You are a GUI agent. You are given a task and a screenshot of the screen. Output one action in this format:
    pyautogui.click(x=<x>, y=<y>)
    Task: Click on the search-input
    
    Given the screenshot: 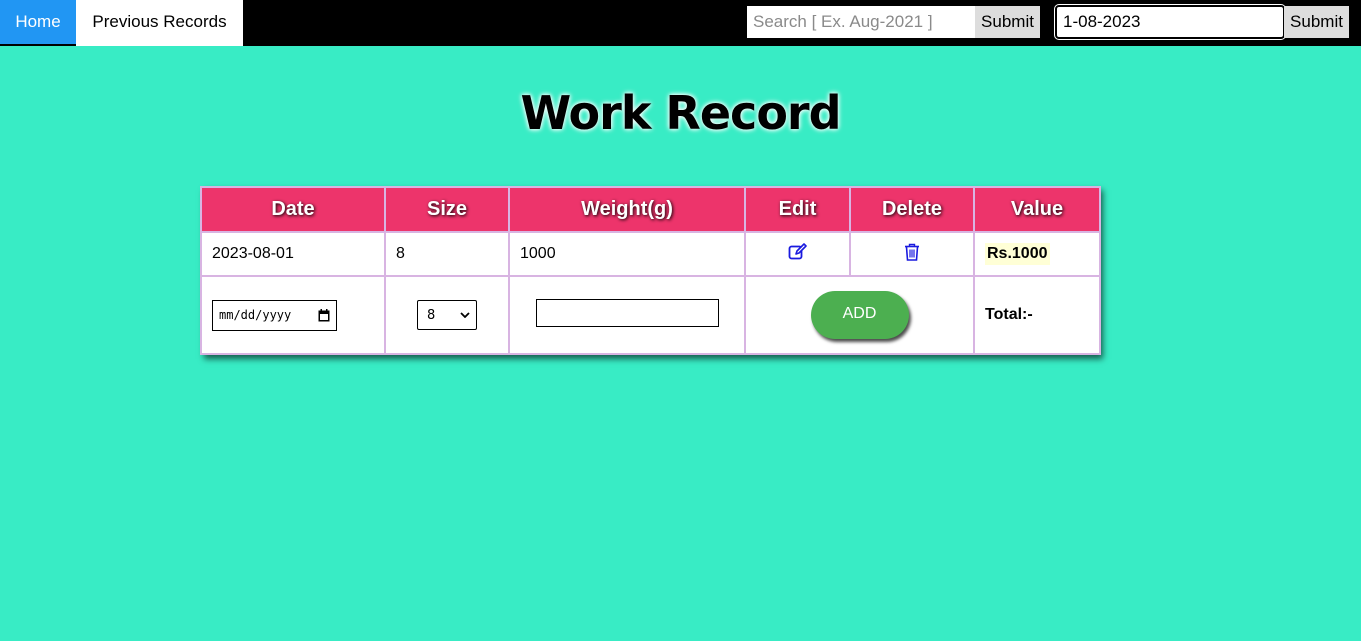 What is the action you would take?
    pyautogui.click(x=861, y=22)
    